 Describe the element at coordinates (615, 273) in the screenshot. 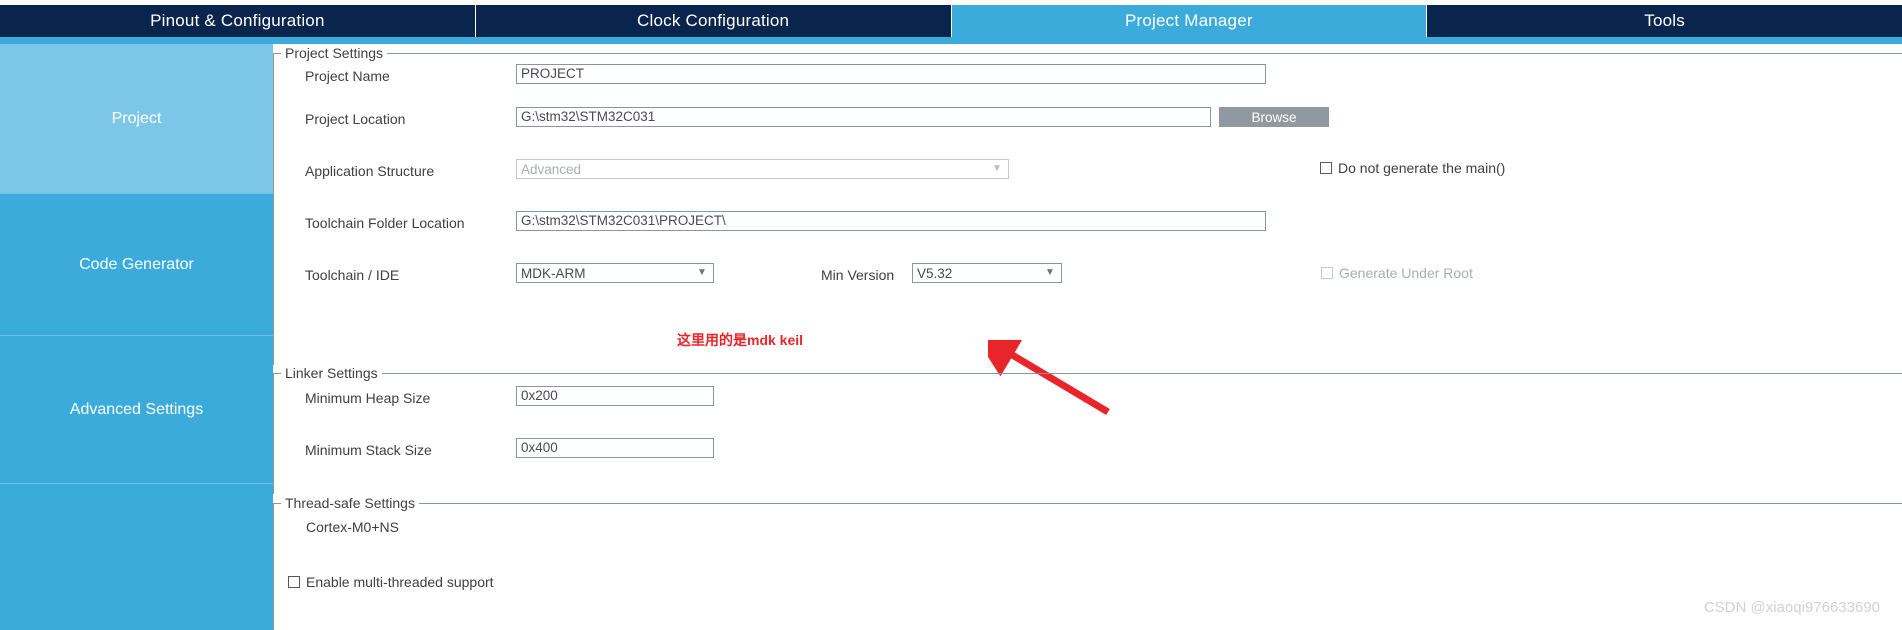

I see `toolchain-ide-select: MDK-ARM ▼` at that location.